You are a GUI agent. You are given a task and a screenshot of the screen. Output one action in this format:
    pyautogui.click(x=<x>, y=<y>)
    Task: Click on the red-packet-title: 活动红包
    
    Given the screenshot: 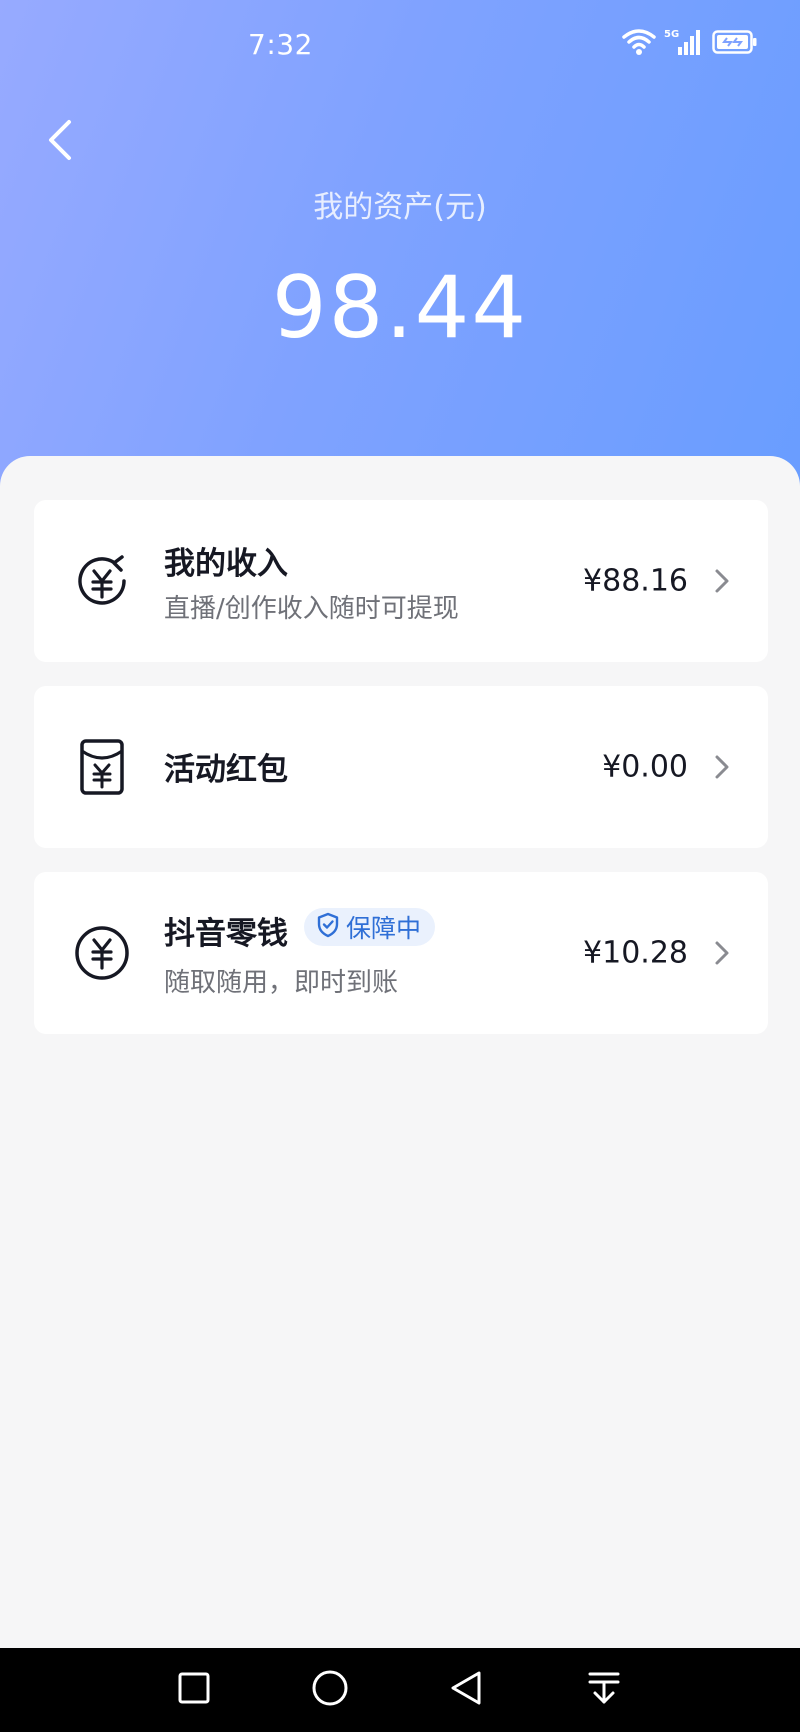 What is the action you would take?
    pyautogui.click(x=226, y=770)
    